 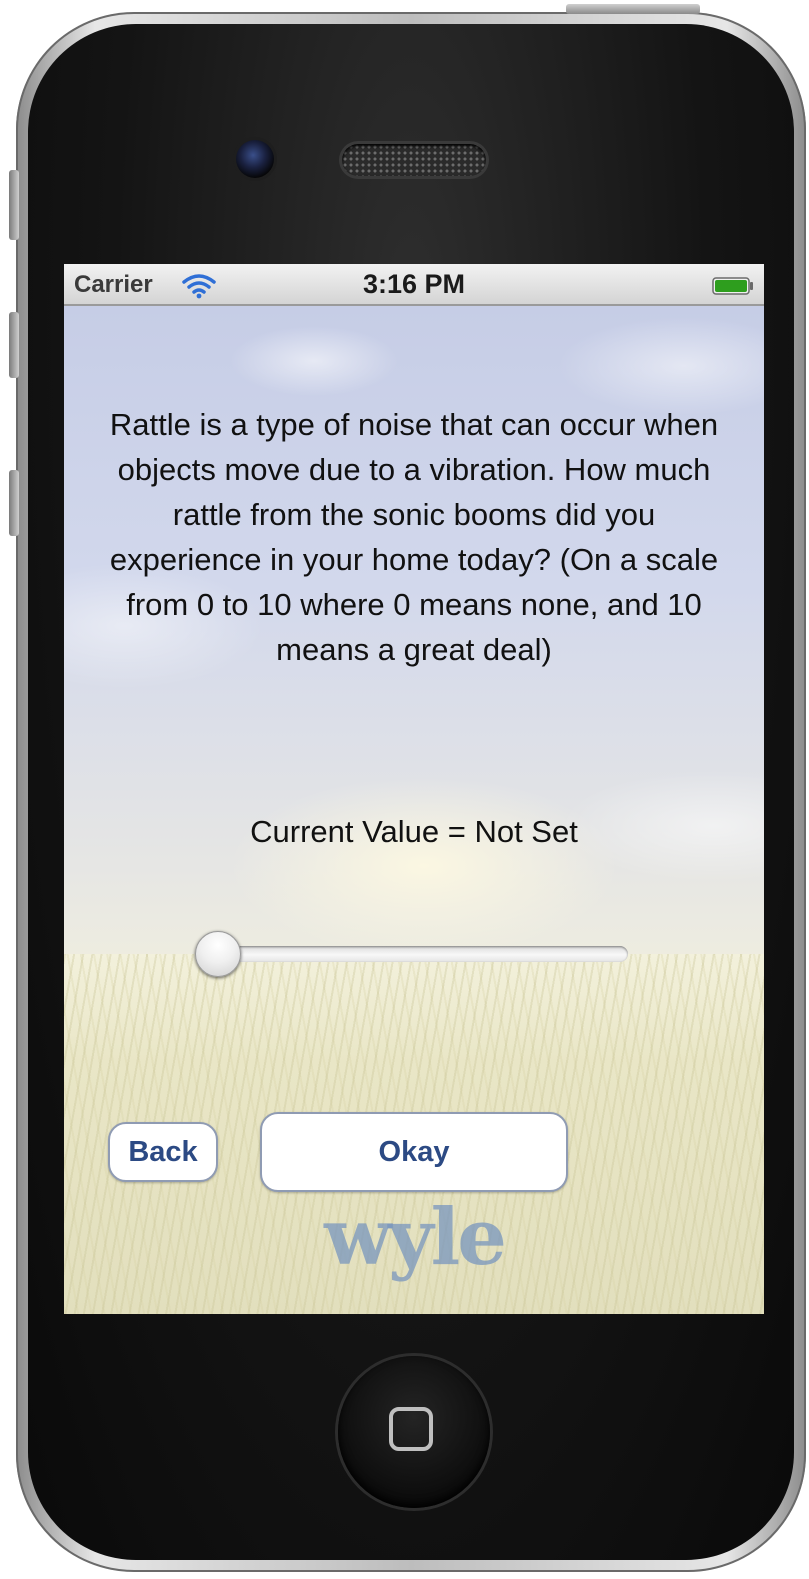 What do you see at coordinates (163, 1152) in the screenshot?
I see `back-button: Back` at bounding box center [163, 1152].